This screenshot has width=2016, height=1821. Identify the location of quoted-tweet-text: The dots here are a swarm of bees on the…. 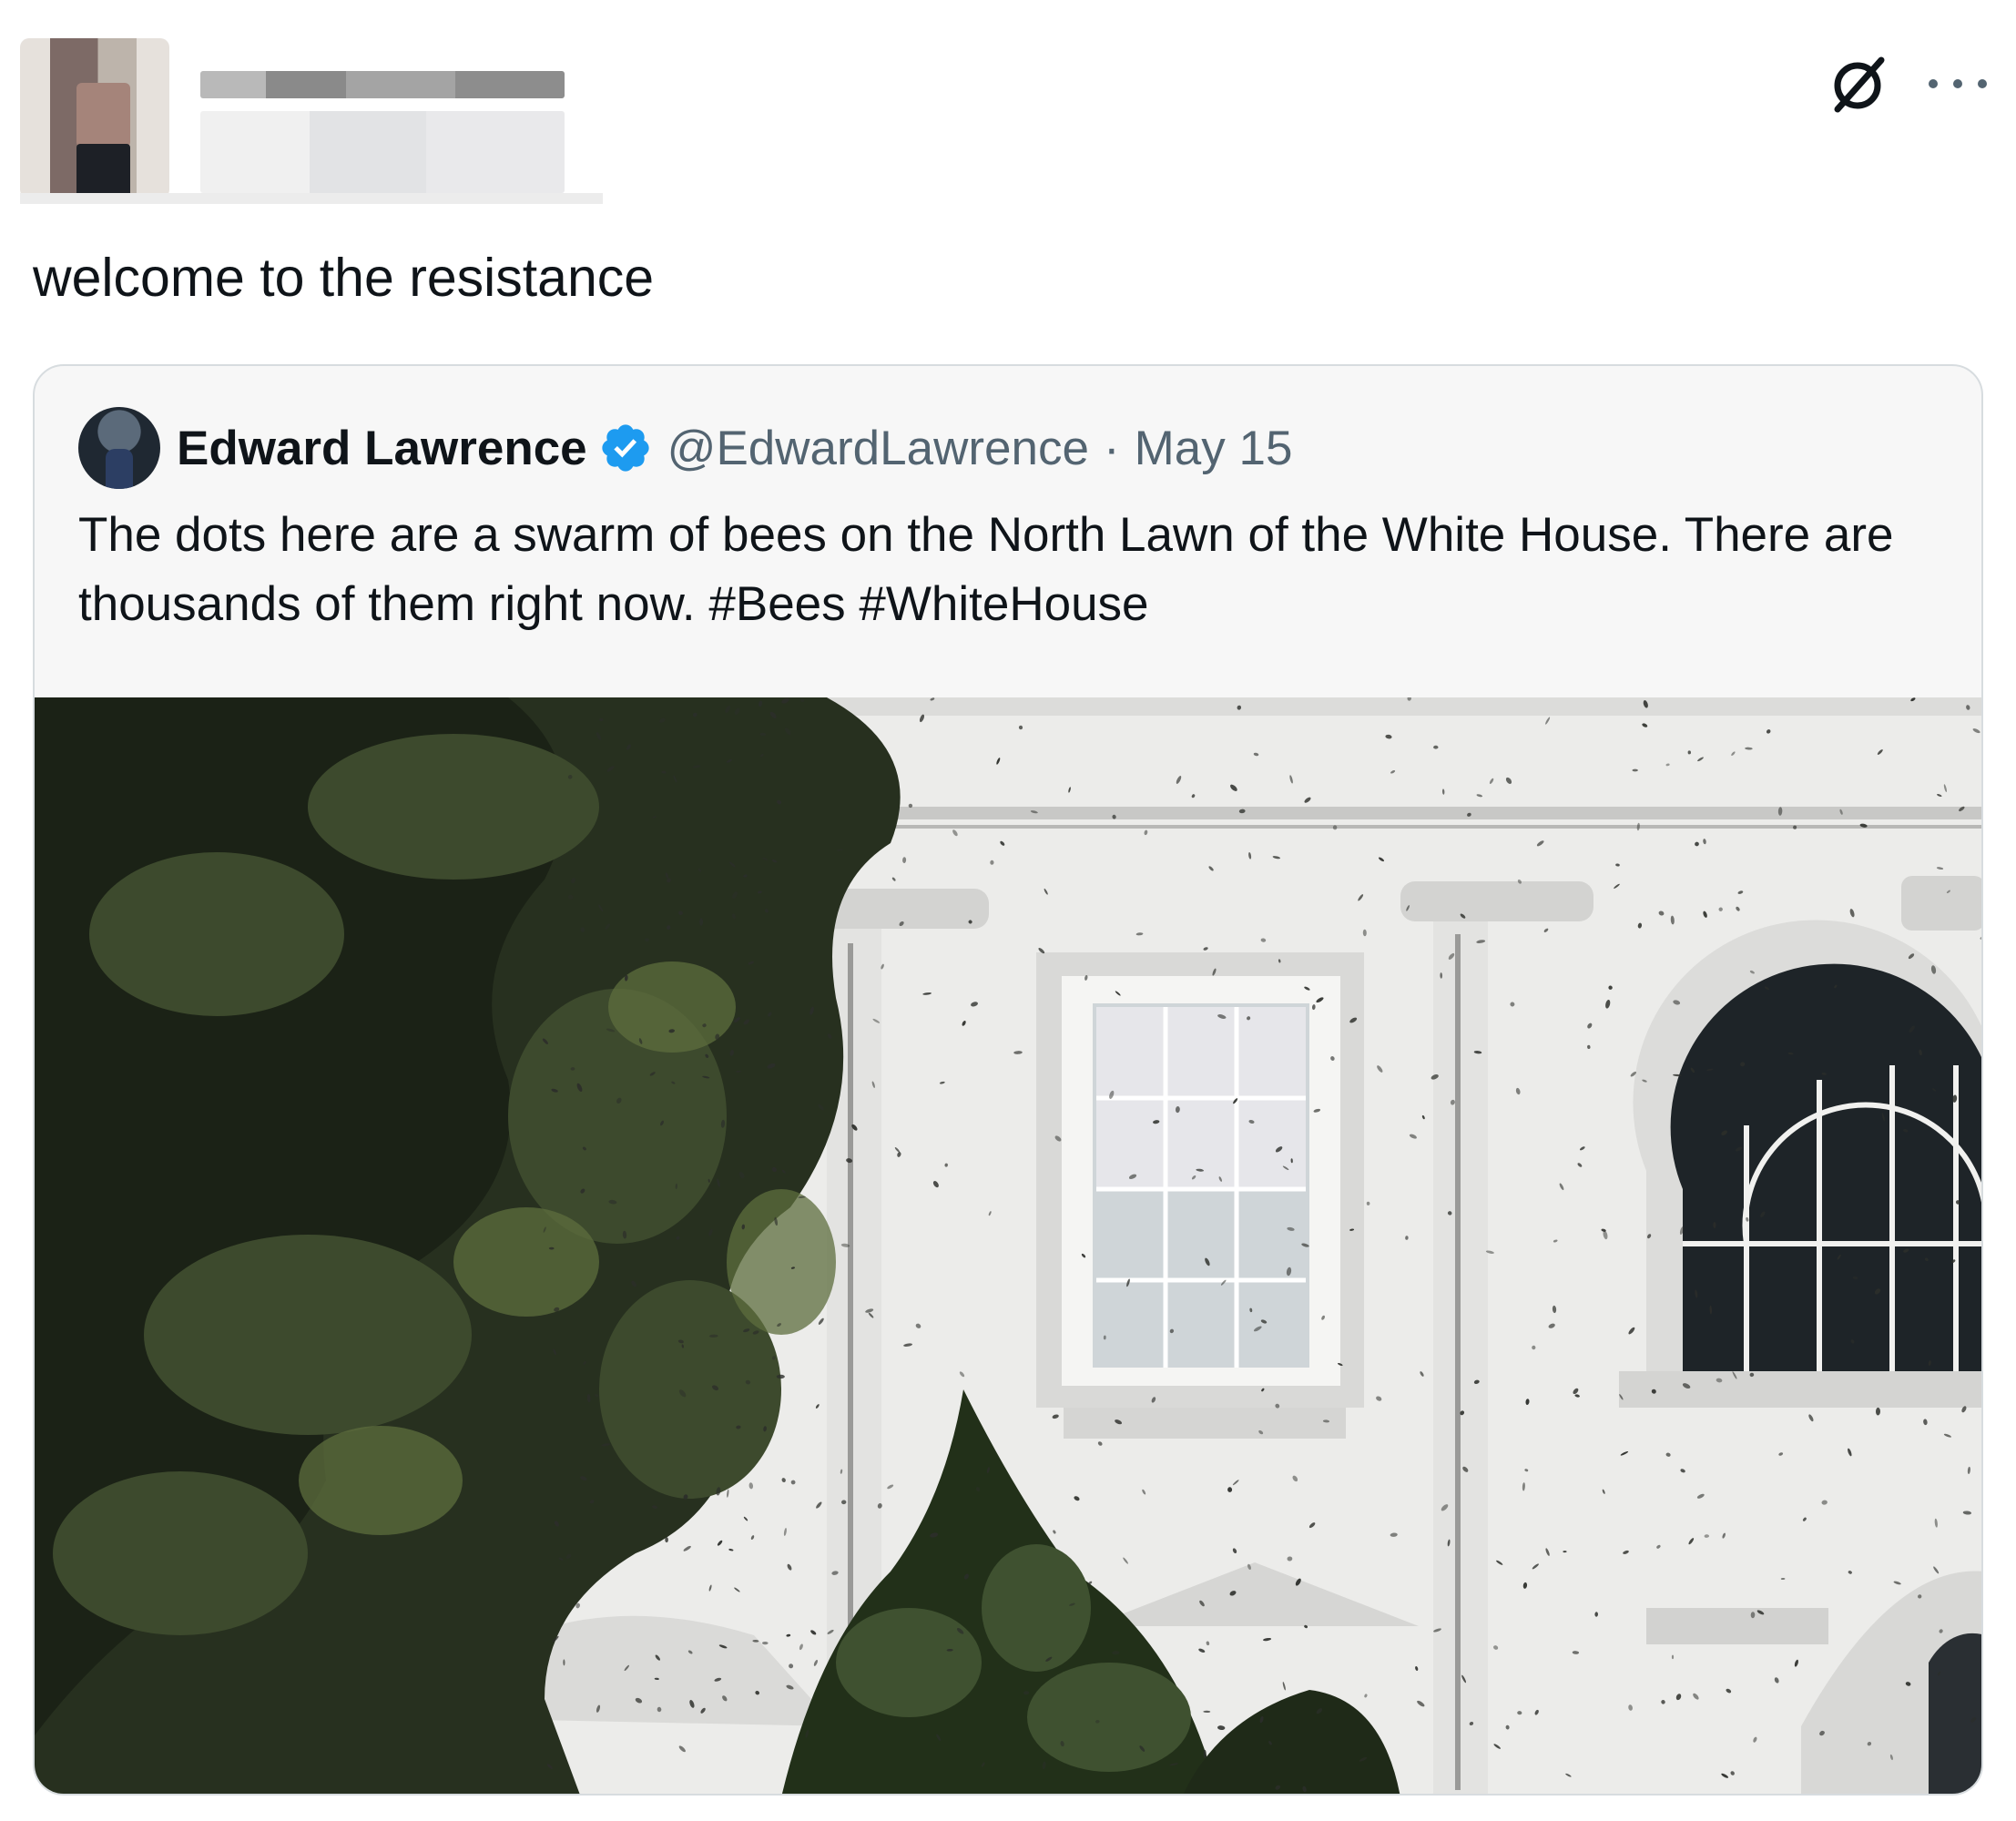
(986, 569).